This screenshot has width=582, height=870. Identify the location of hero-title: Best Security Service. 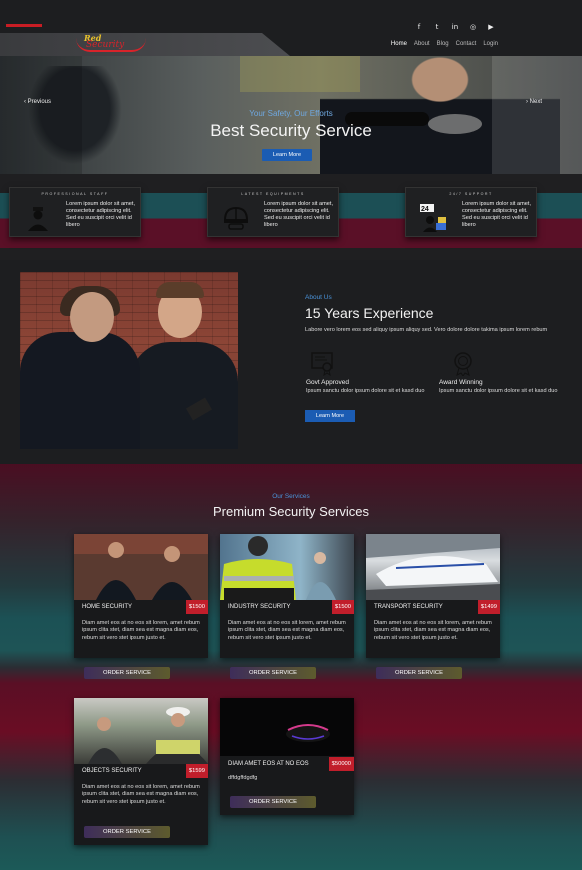
(291, 130).